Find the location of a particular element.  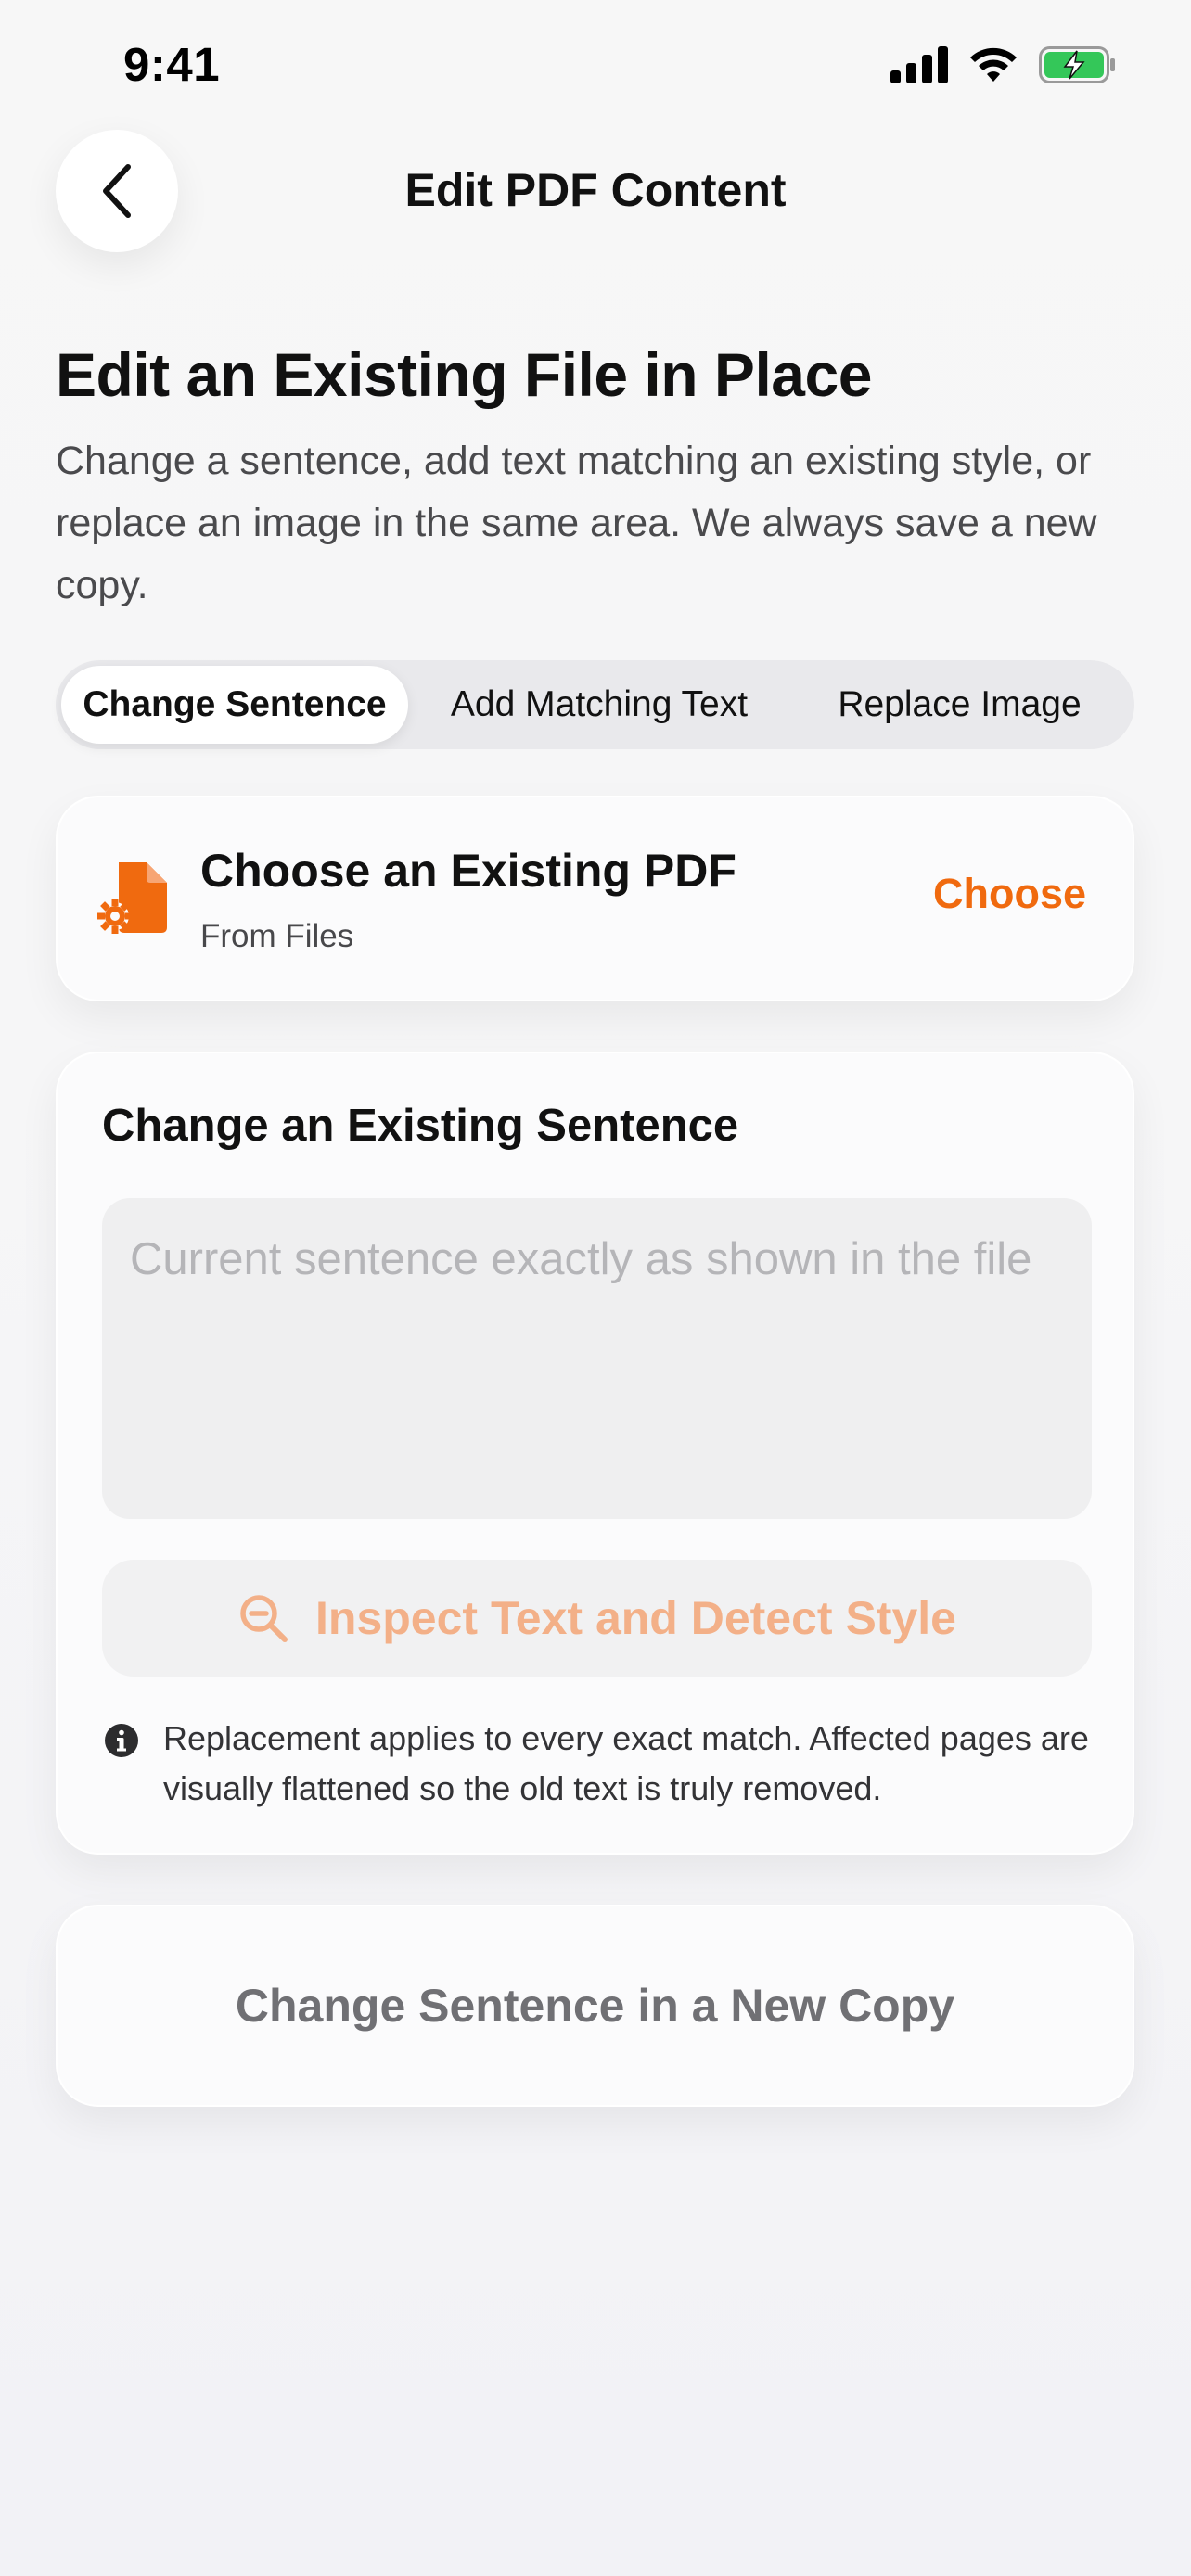

file-picker-card: Choose an Existing PDF From Files Choose is located at coordinates (595, 898).